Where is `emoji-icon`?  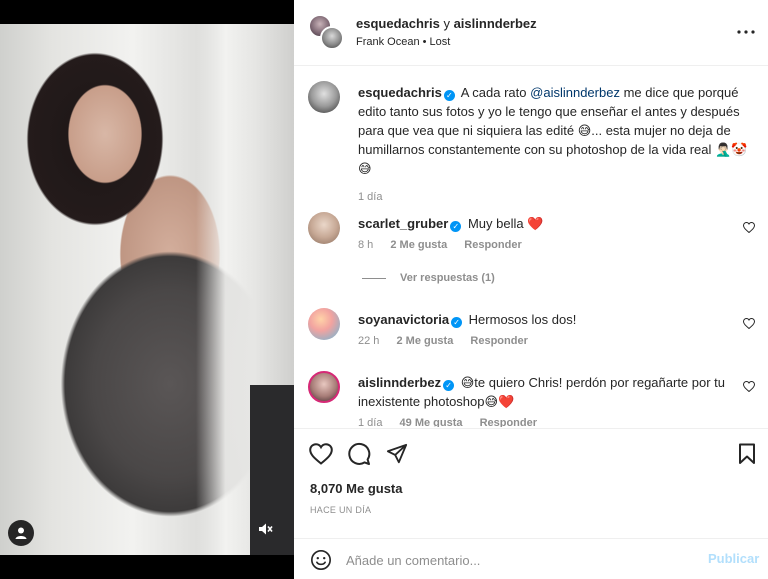
emoji-icon is located at coordinates (321, 560).